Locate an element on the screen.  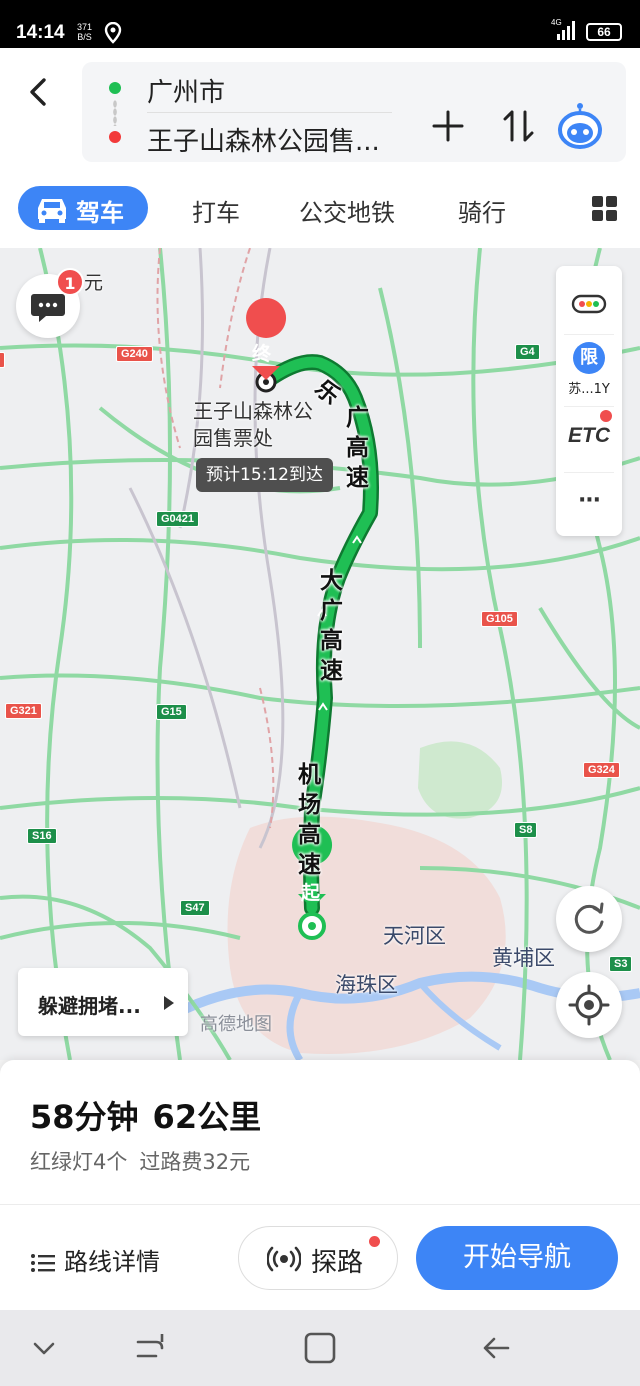
explore-route-button: 探路 is located at coordinates (318, 1258).